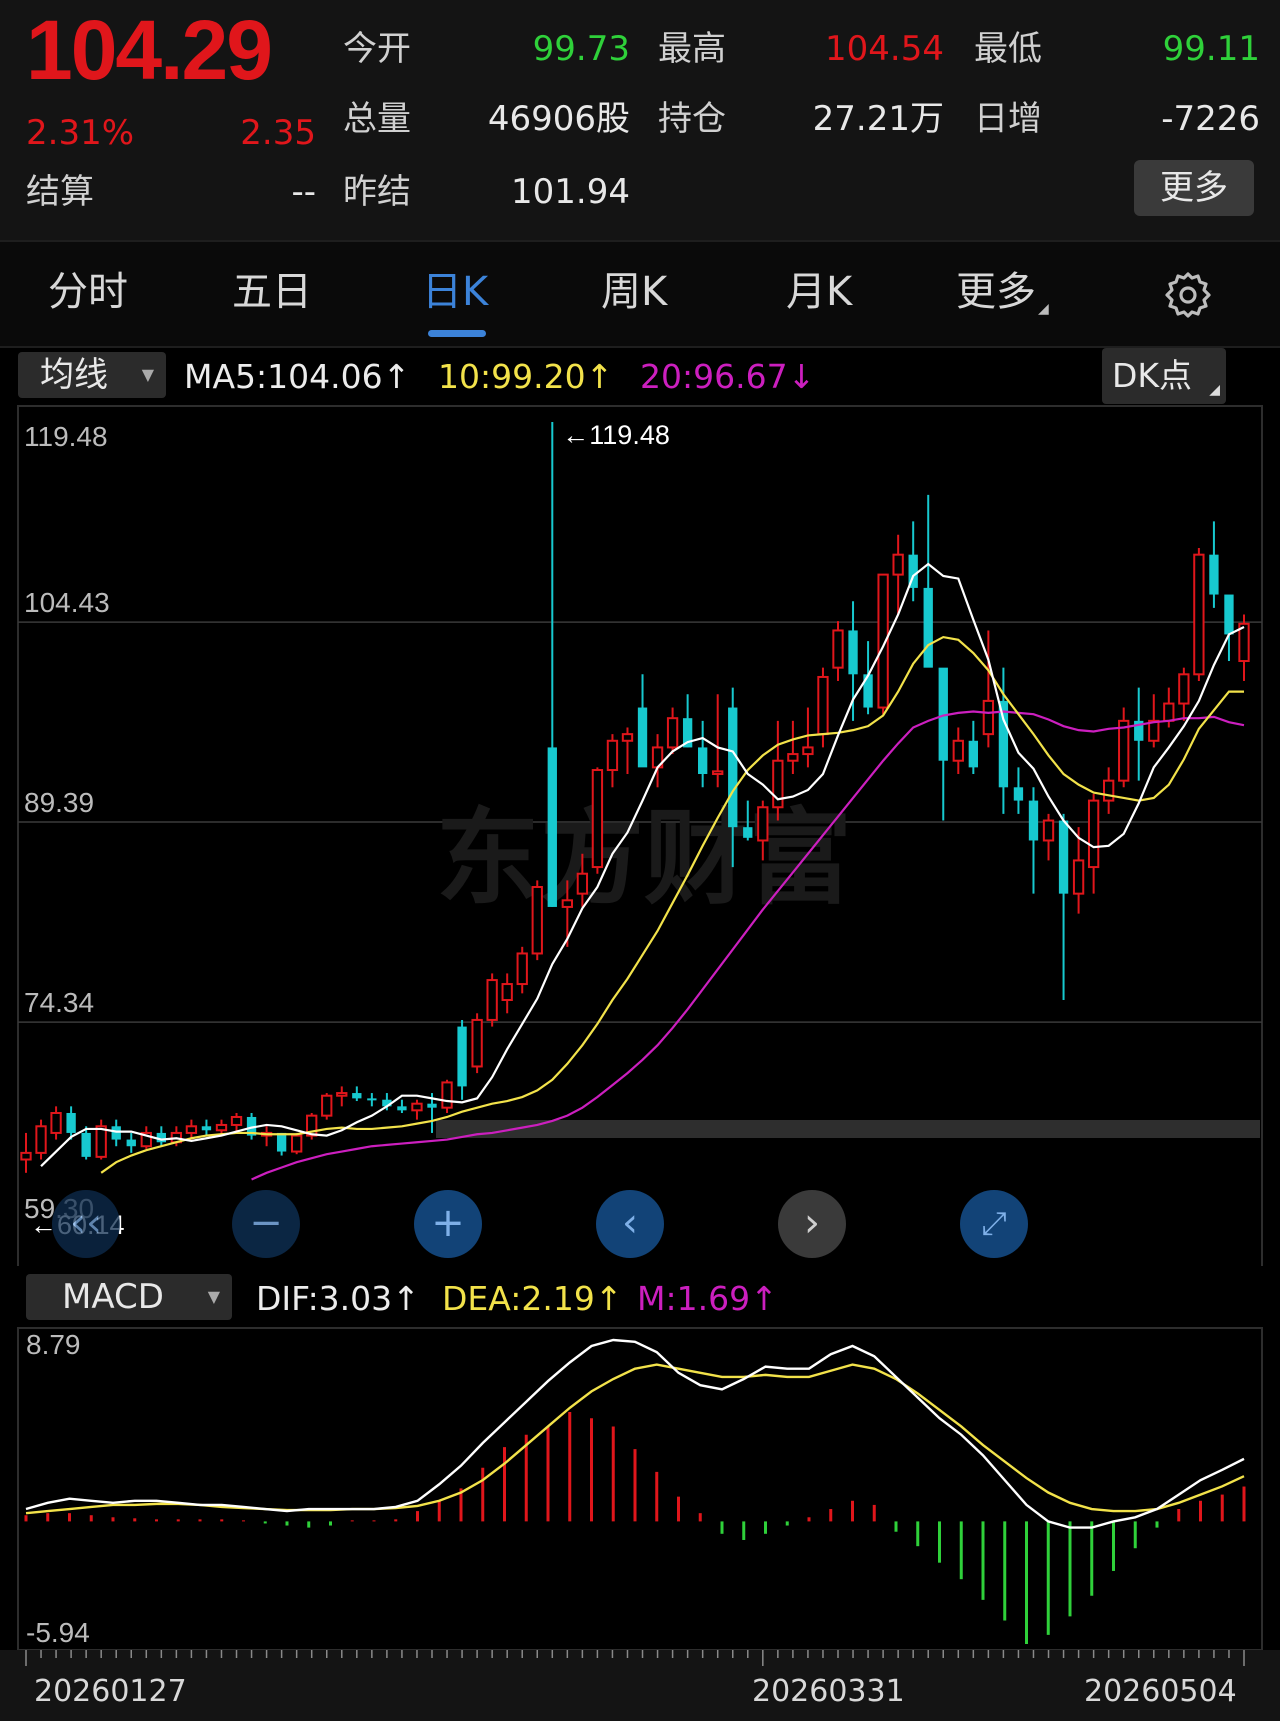 Image resolution: width=1280 pixels, height=1721 pixels. I want to click on position-label: 持仓, so click(692, 119).